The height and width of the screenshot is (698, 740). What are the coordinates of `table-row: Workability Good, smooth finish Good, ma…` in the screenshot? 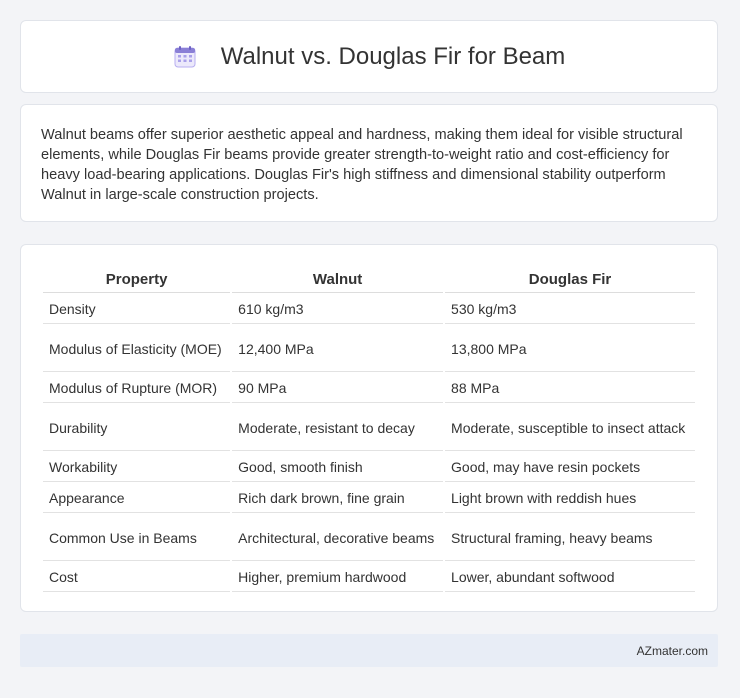 It's located at (369, 467).